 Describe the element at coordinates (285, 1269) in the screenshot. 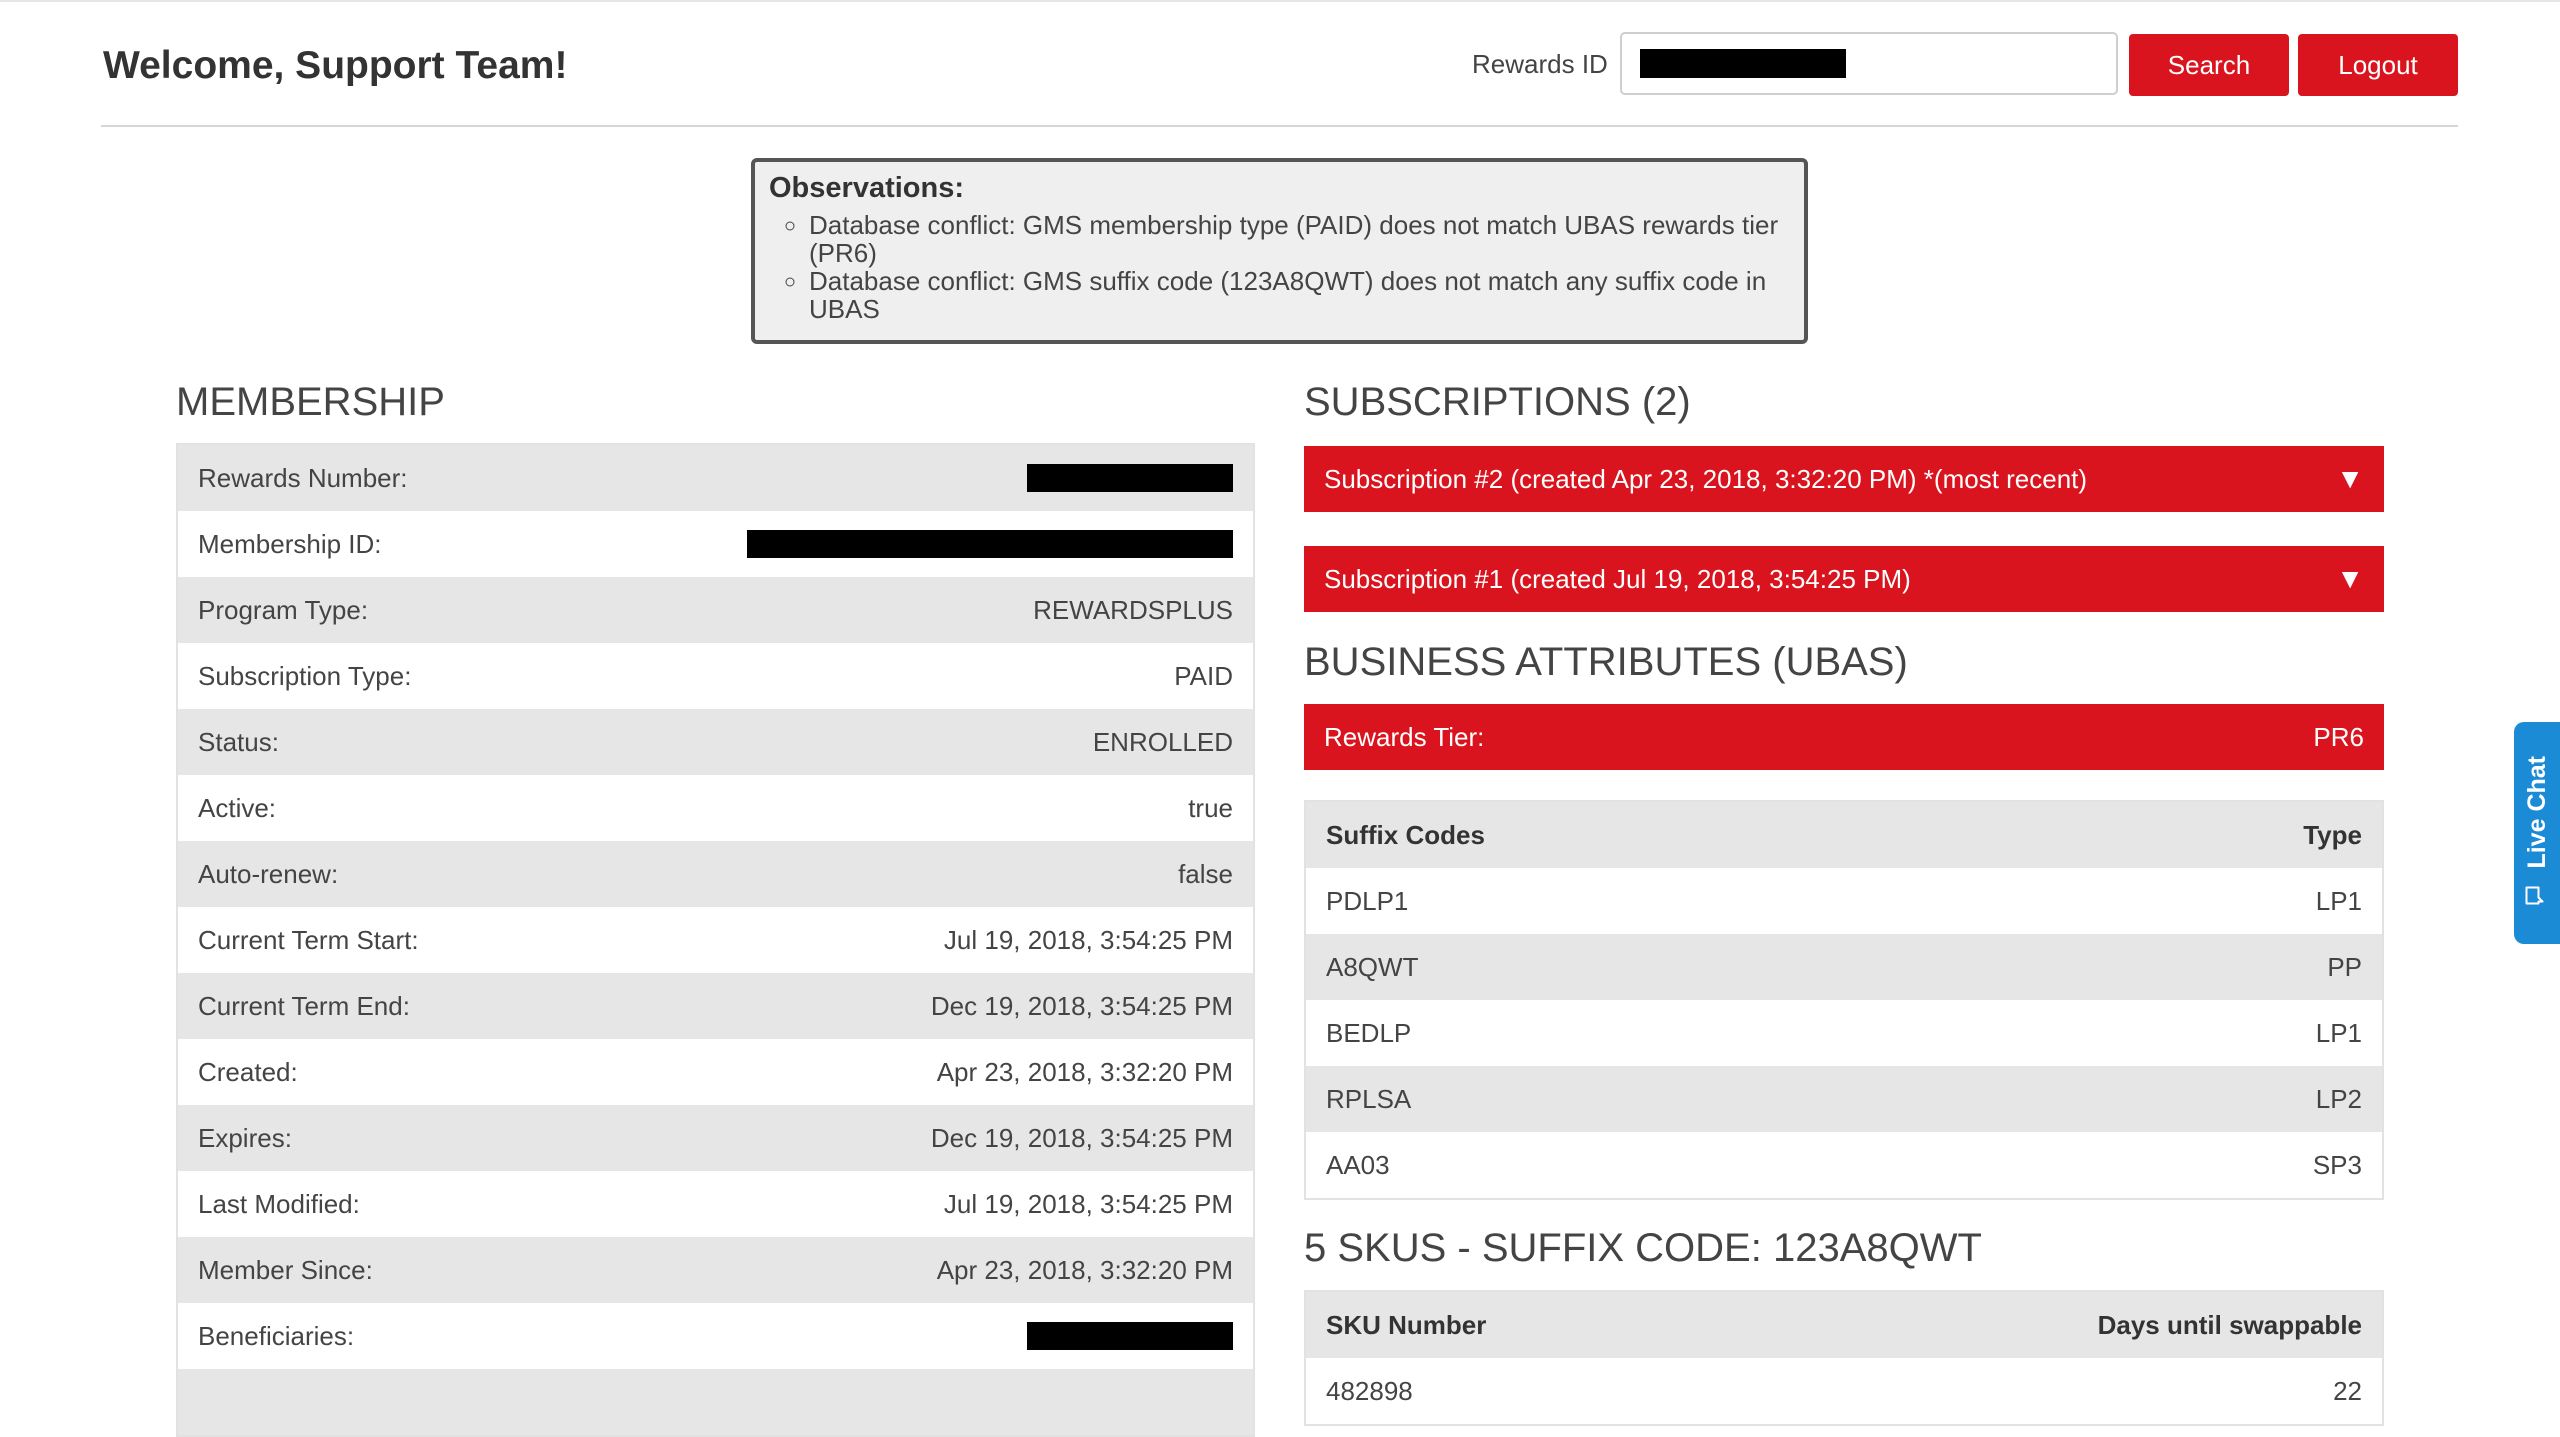

I see `row-label: Member Since:` at that location.